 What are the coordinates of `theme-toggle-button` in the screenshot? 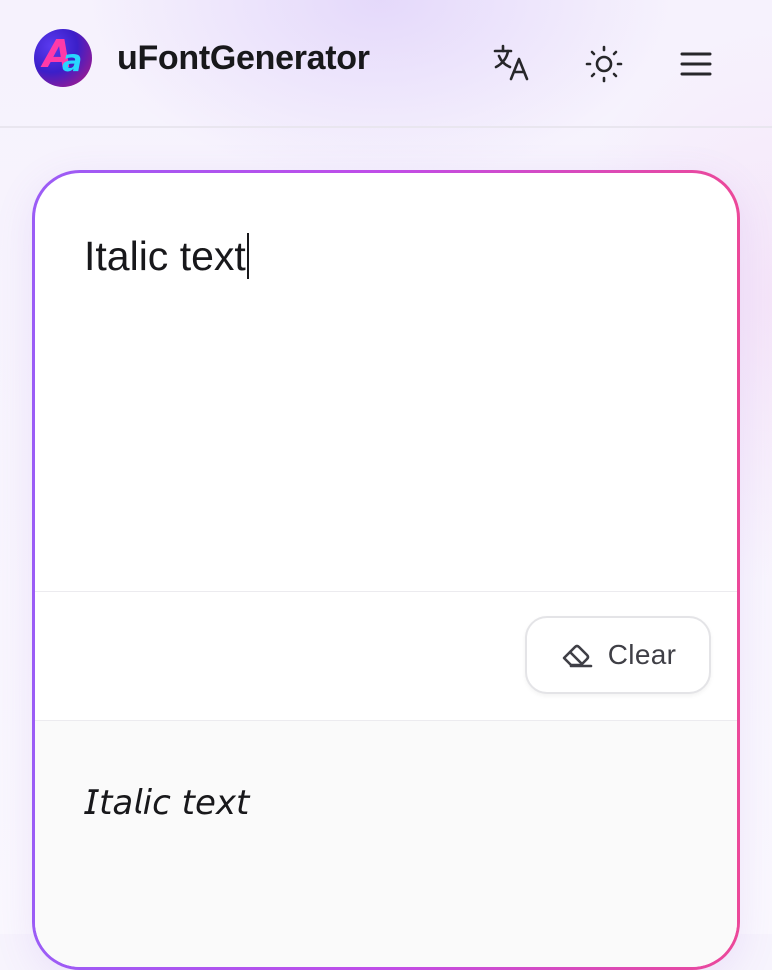 It's located at (604, 64).